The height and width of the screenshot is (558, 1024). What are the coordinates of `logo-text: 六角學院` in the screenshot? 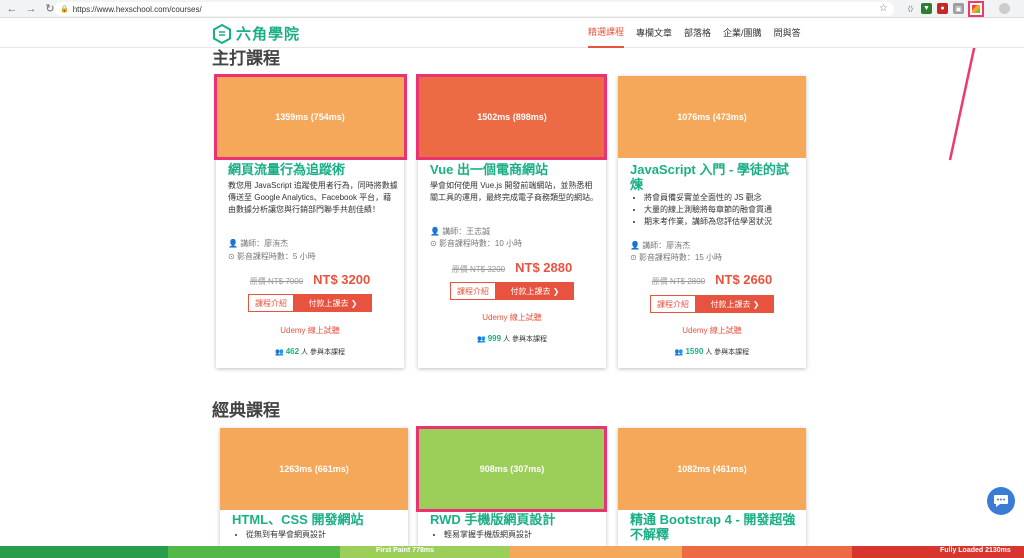 It's located at (268, 33).